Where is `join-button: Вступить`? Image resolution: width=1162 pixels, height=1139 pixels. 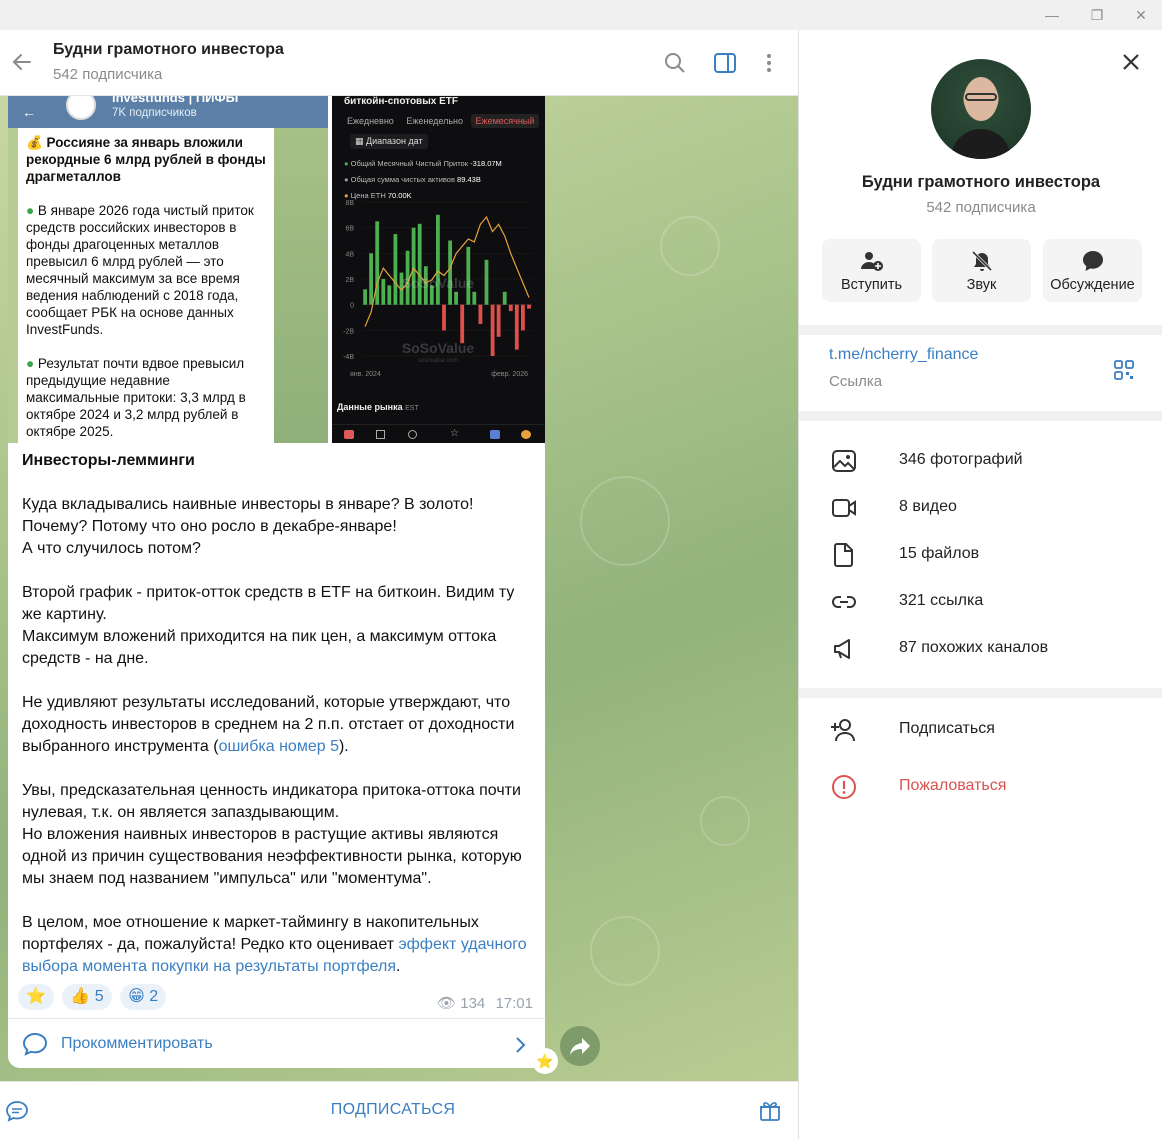
join-button: Вступить is located at coordinates (871, 270).